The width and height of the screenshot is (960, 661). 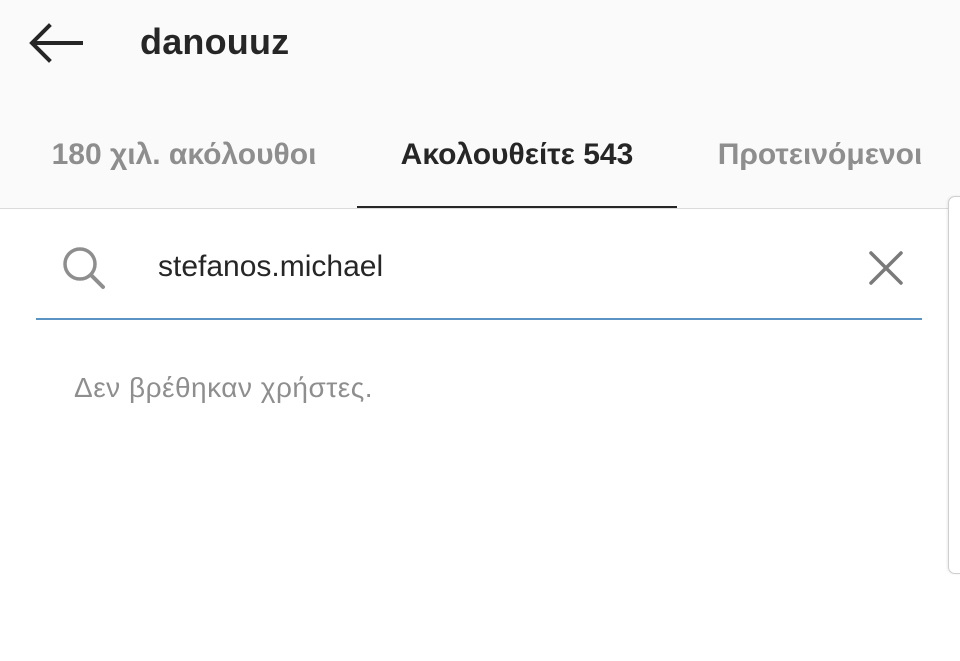 I want to click on search-icon, so click(x=84, y=268).